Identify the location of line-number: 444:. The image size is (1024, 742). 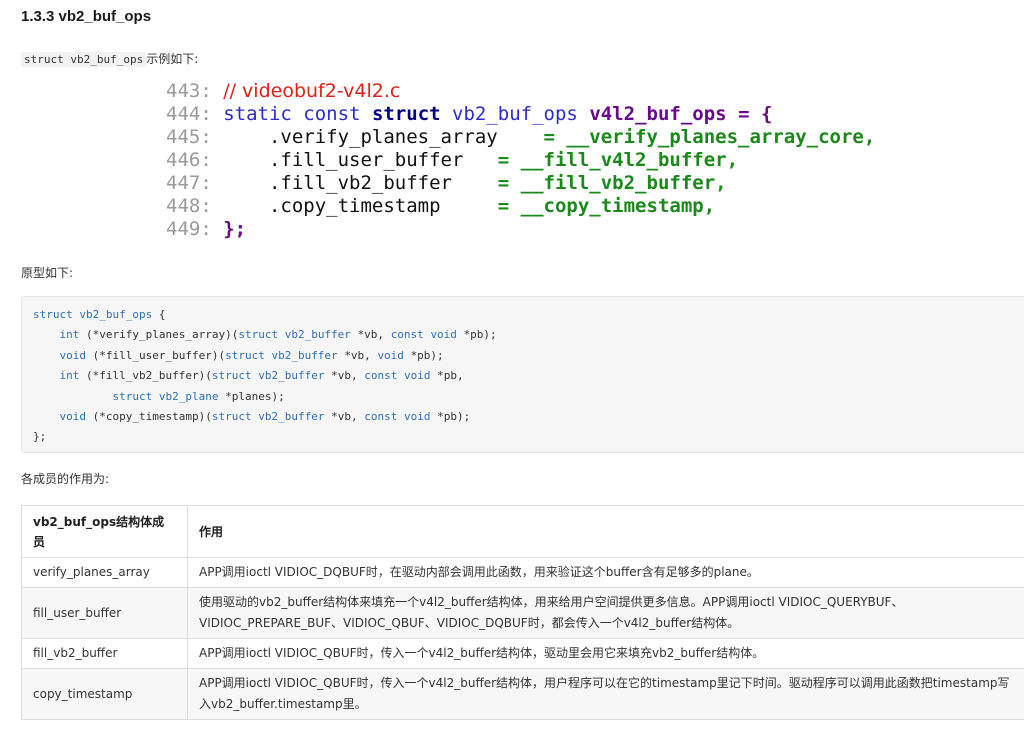
(189, 114).